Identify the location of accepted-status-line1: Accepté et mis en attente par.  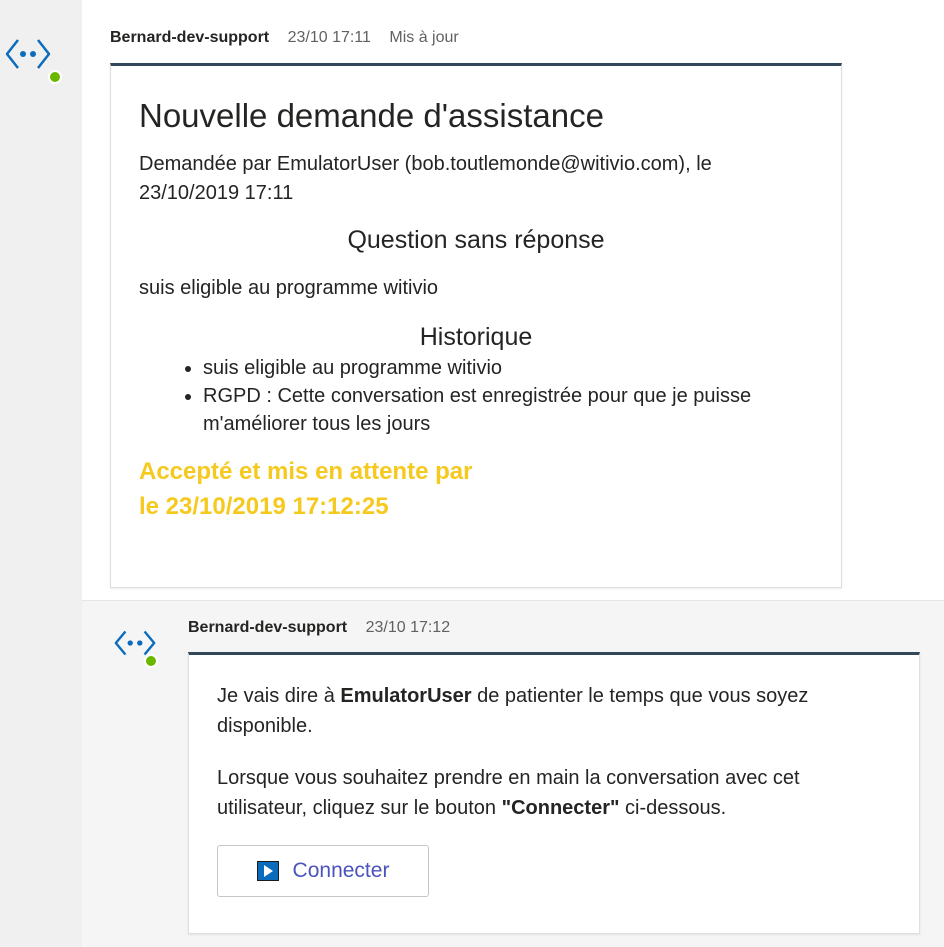
(306, 471).